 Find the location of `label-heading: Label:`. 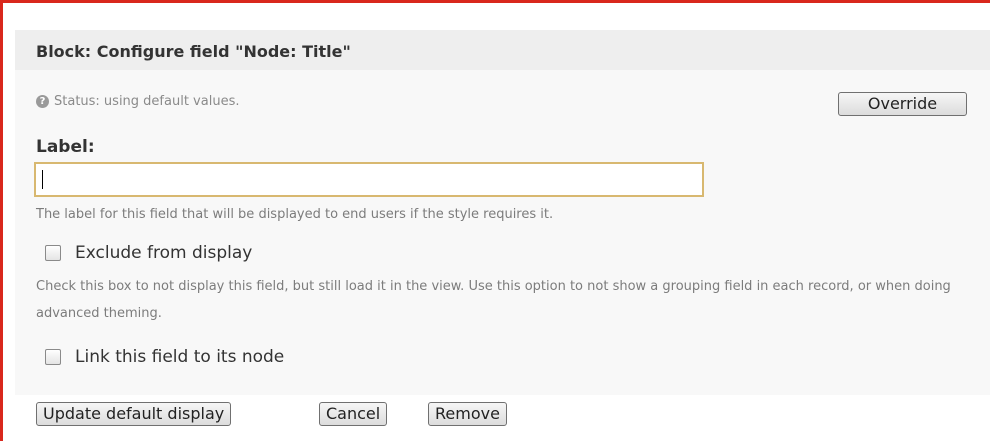

label-heading: Label: is located at coordinates (65, 147).